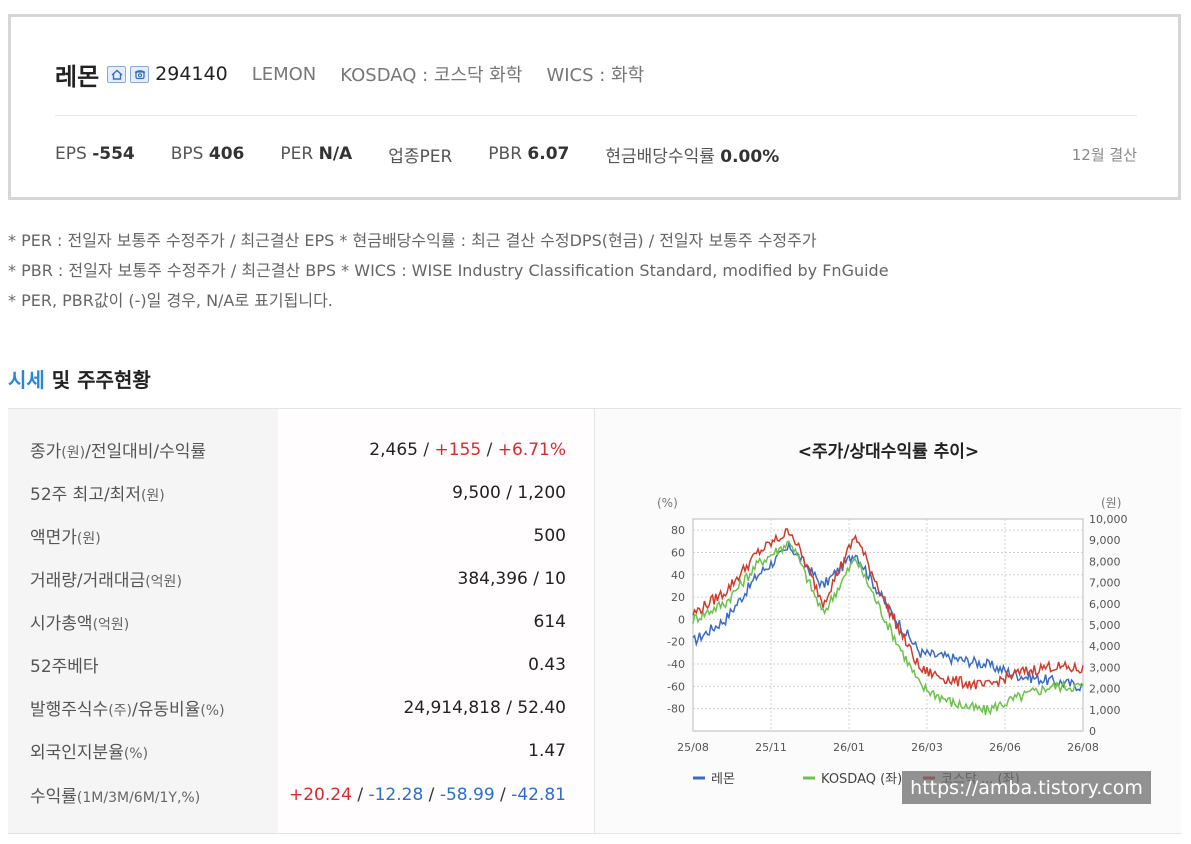 Image resolution: width=1191 pixels, height=844 pixels. Describe the element at coordinates (65, 538) in the screenshot. I see `row-label: 액면가(원)` at that location.